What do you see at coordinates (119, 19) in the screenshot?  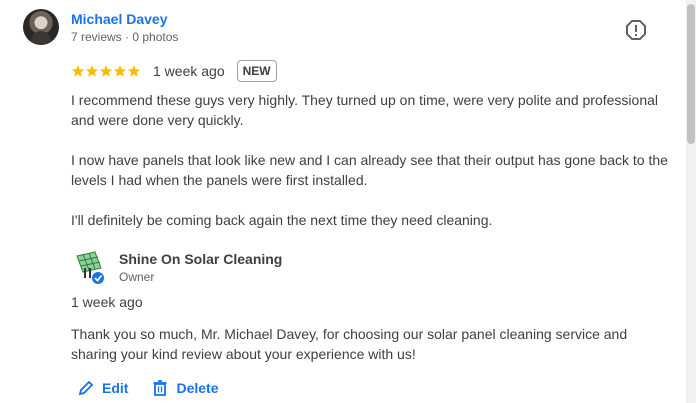 I see `reviewer-name: Michael Davey` at bounding box center [119, 19].